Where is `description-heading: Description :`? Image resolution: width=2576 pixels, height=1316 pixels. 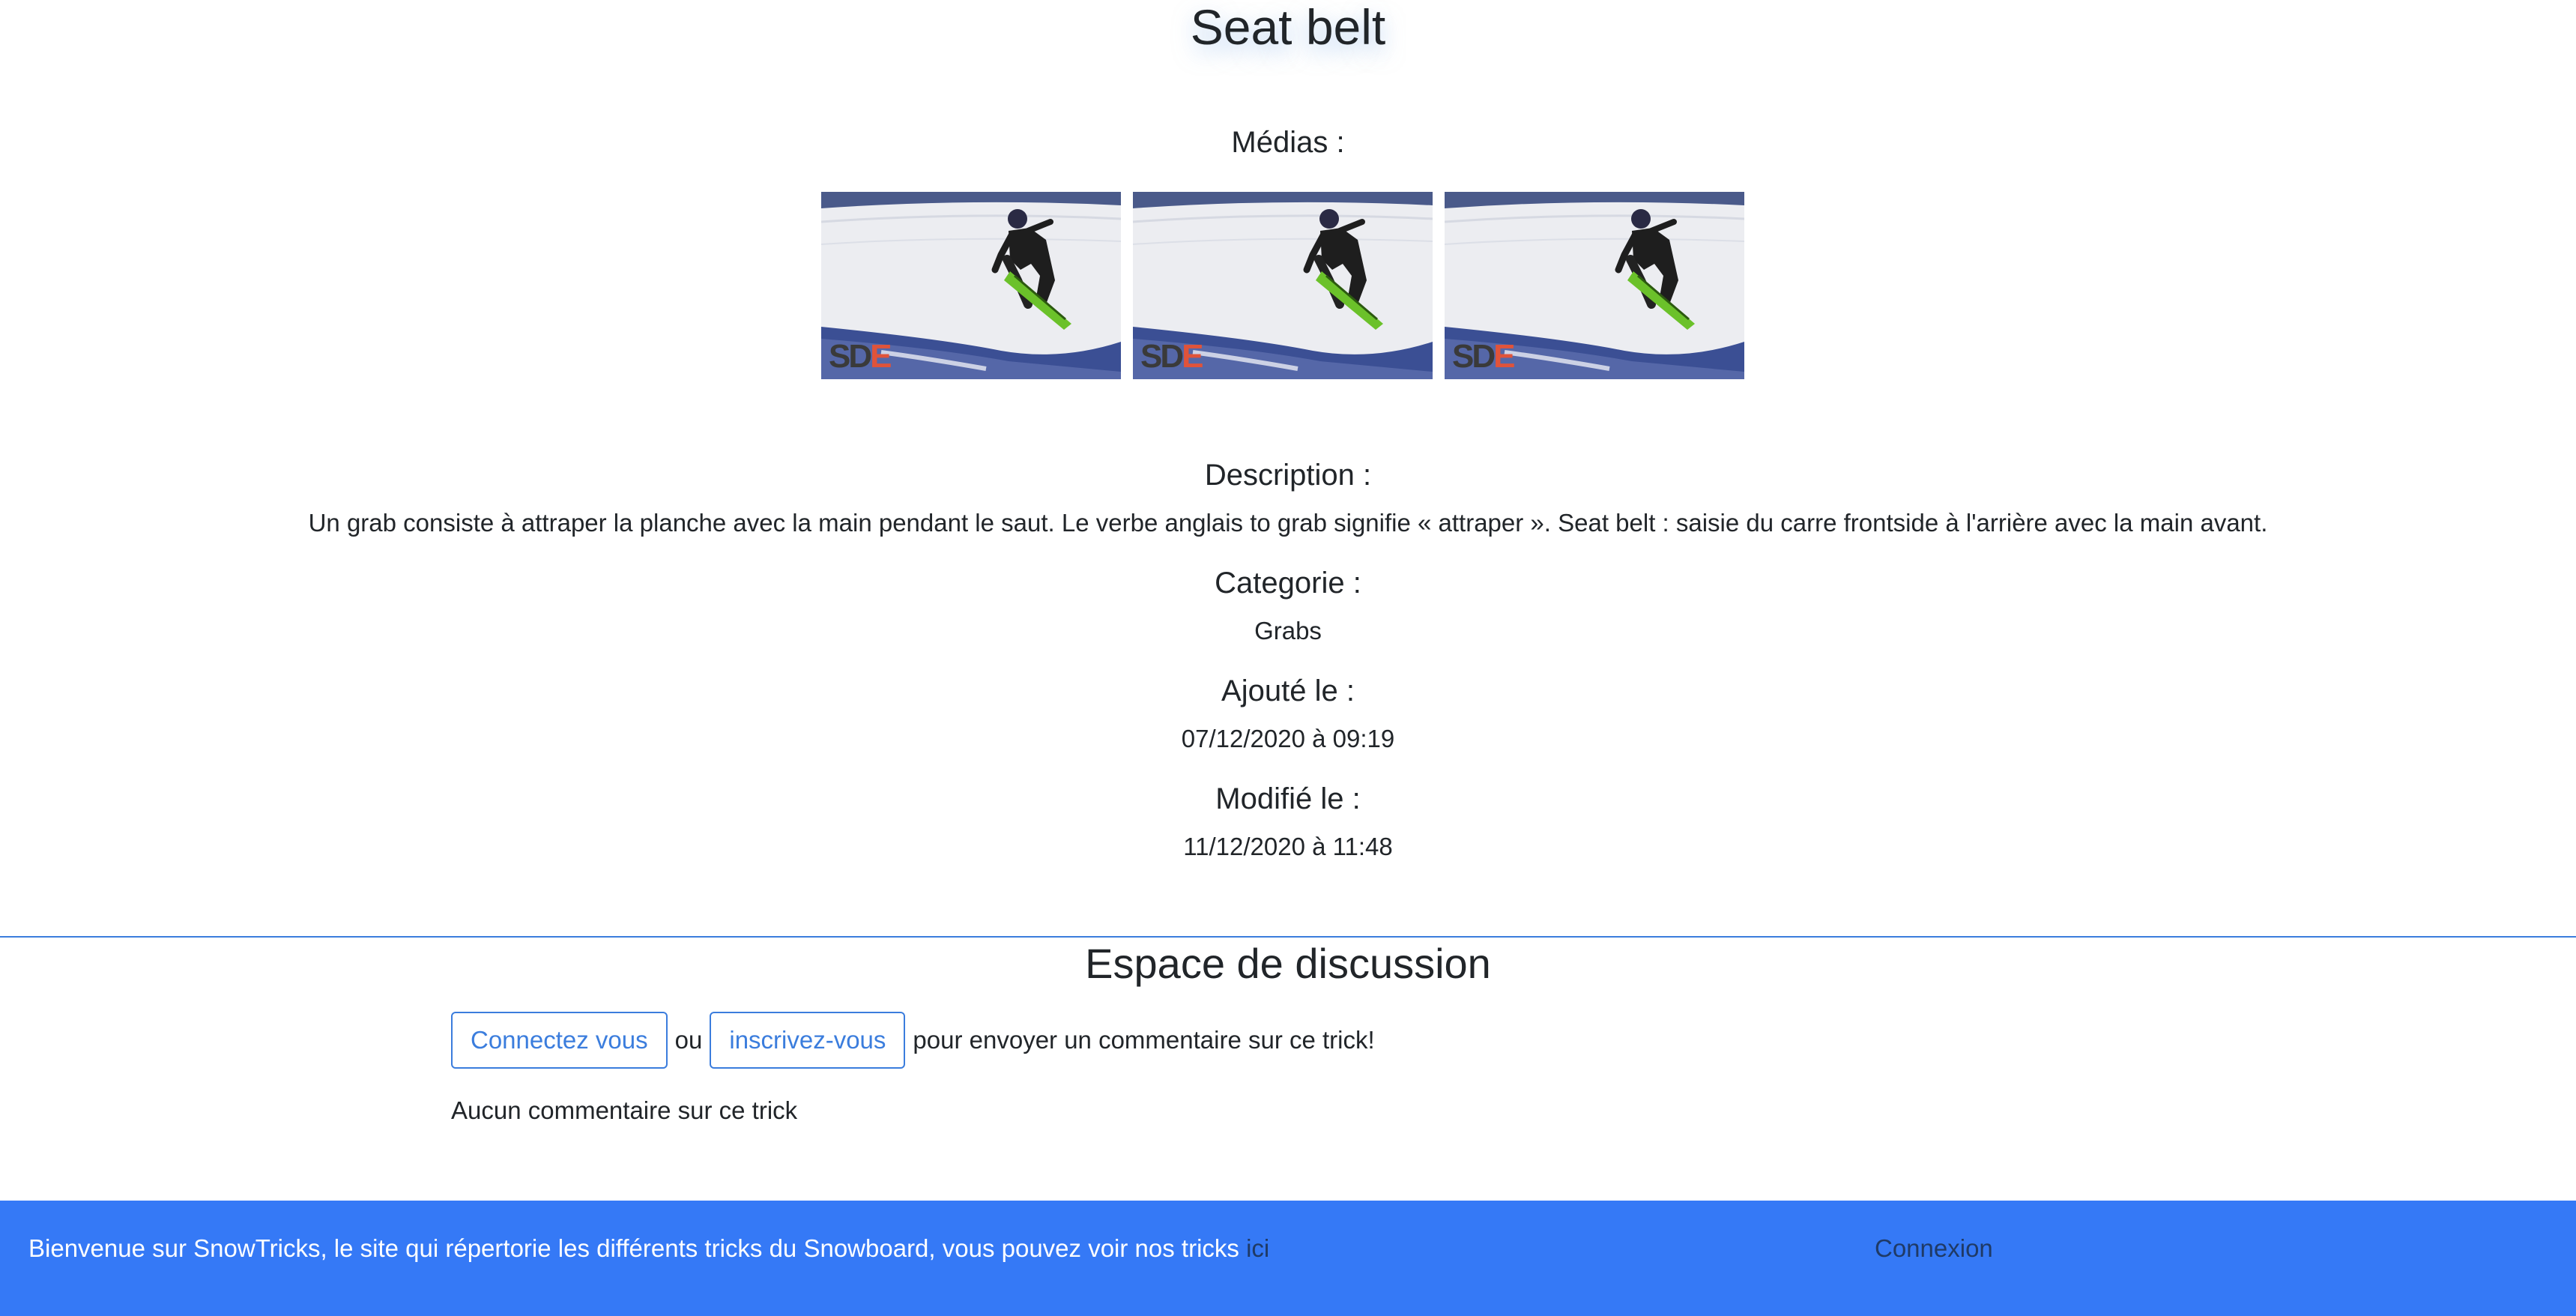 description-heading: Description : is located at coordinates (1288, 476).